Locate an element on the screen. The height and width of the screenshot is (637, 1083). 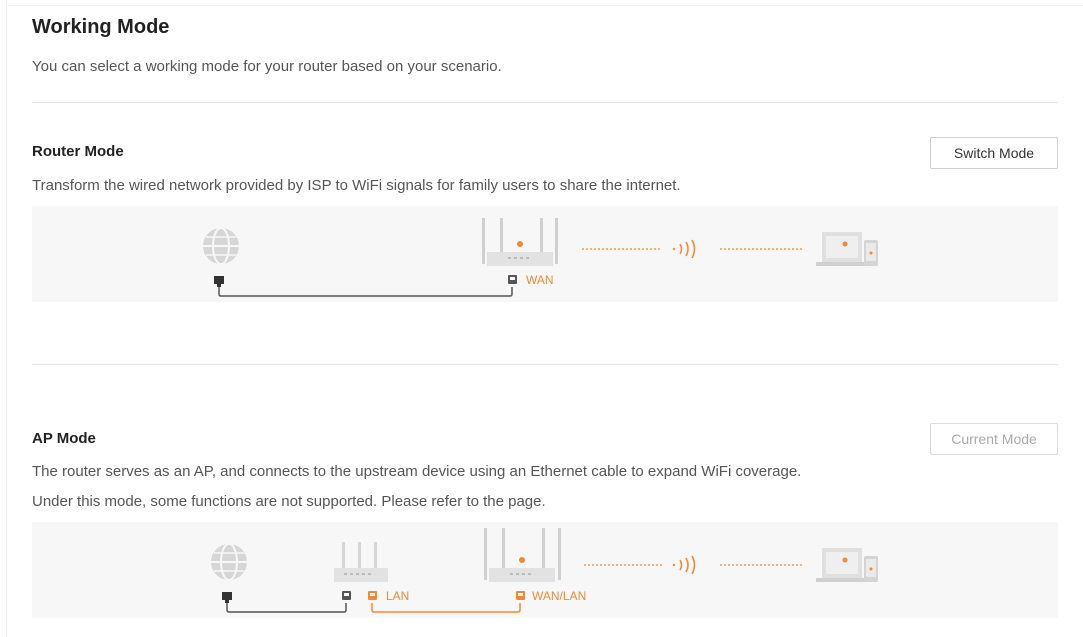
wan-lan-port-icon is located at coordinates (520, 595).